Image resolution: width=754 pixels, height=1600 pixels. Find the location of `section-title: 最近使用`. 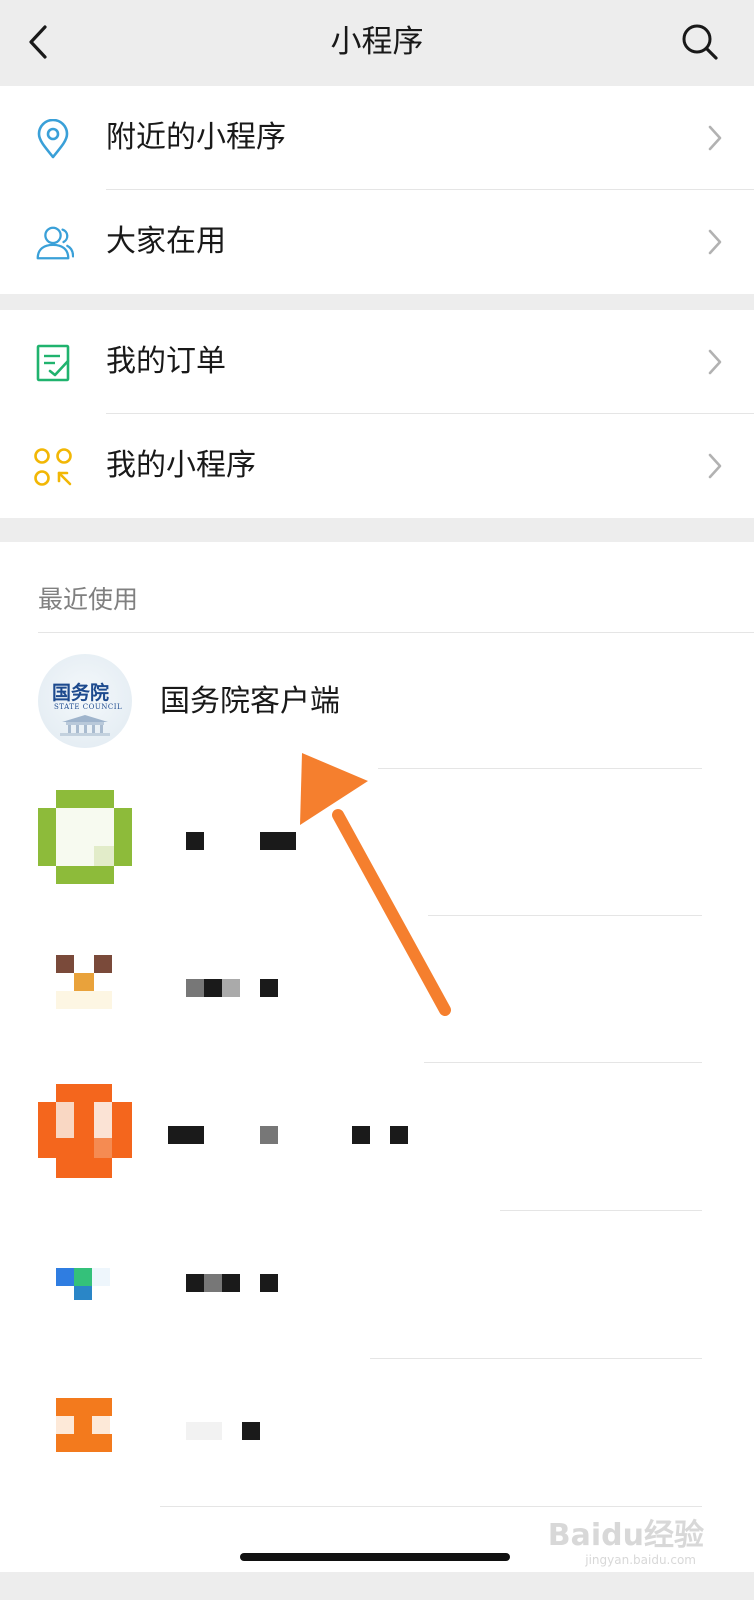

section-title: 最近使用 is located at coordinates (88, 599).